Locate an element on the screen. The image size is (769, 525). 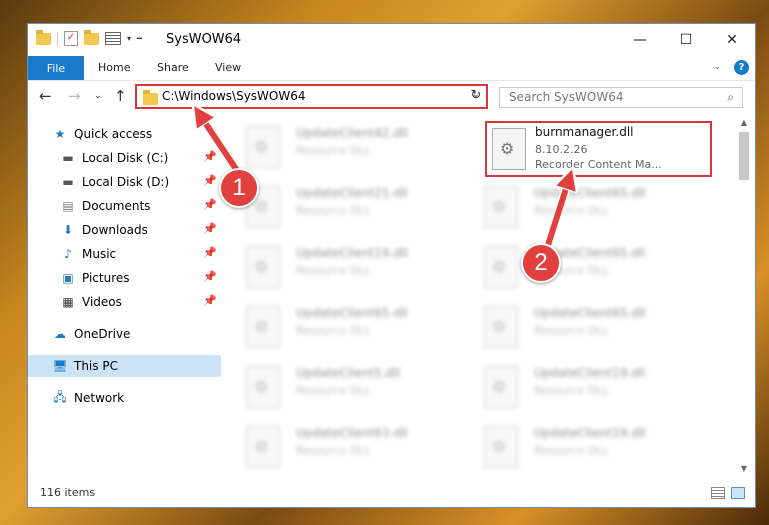
tab-share: Share is located at coordinates (173, 67).